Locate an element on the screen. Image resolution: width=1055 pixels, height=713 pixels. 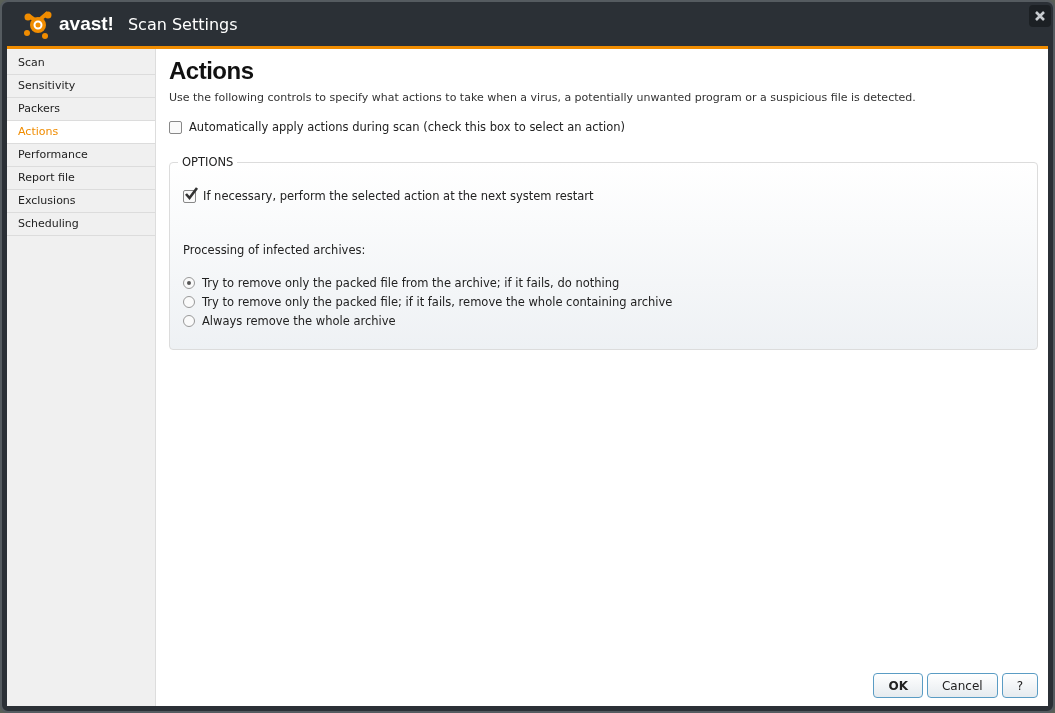
sidebar-item: Exclusions is located at coordinates (81, 201).